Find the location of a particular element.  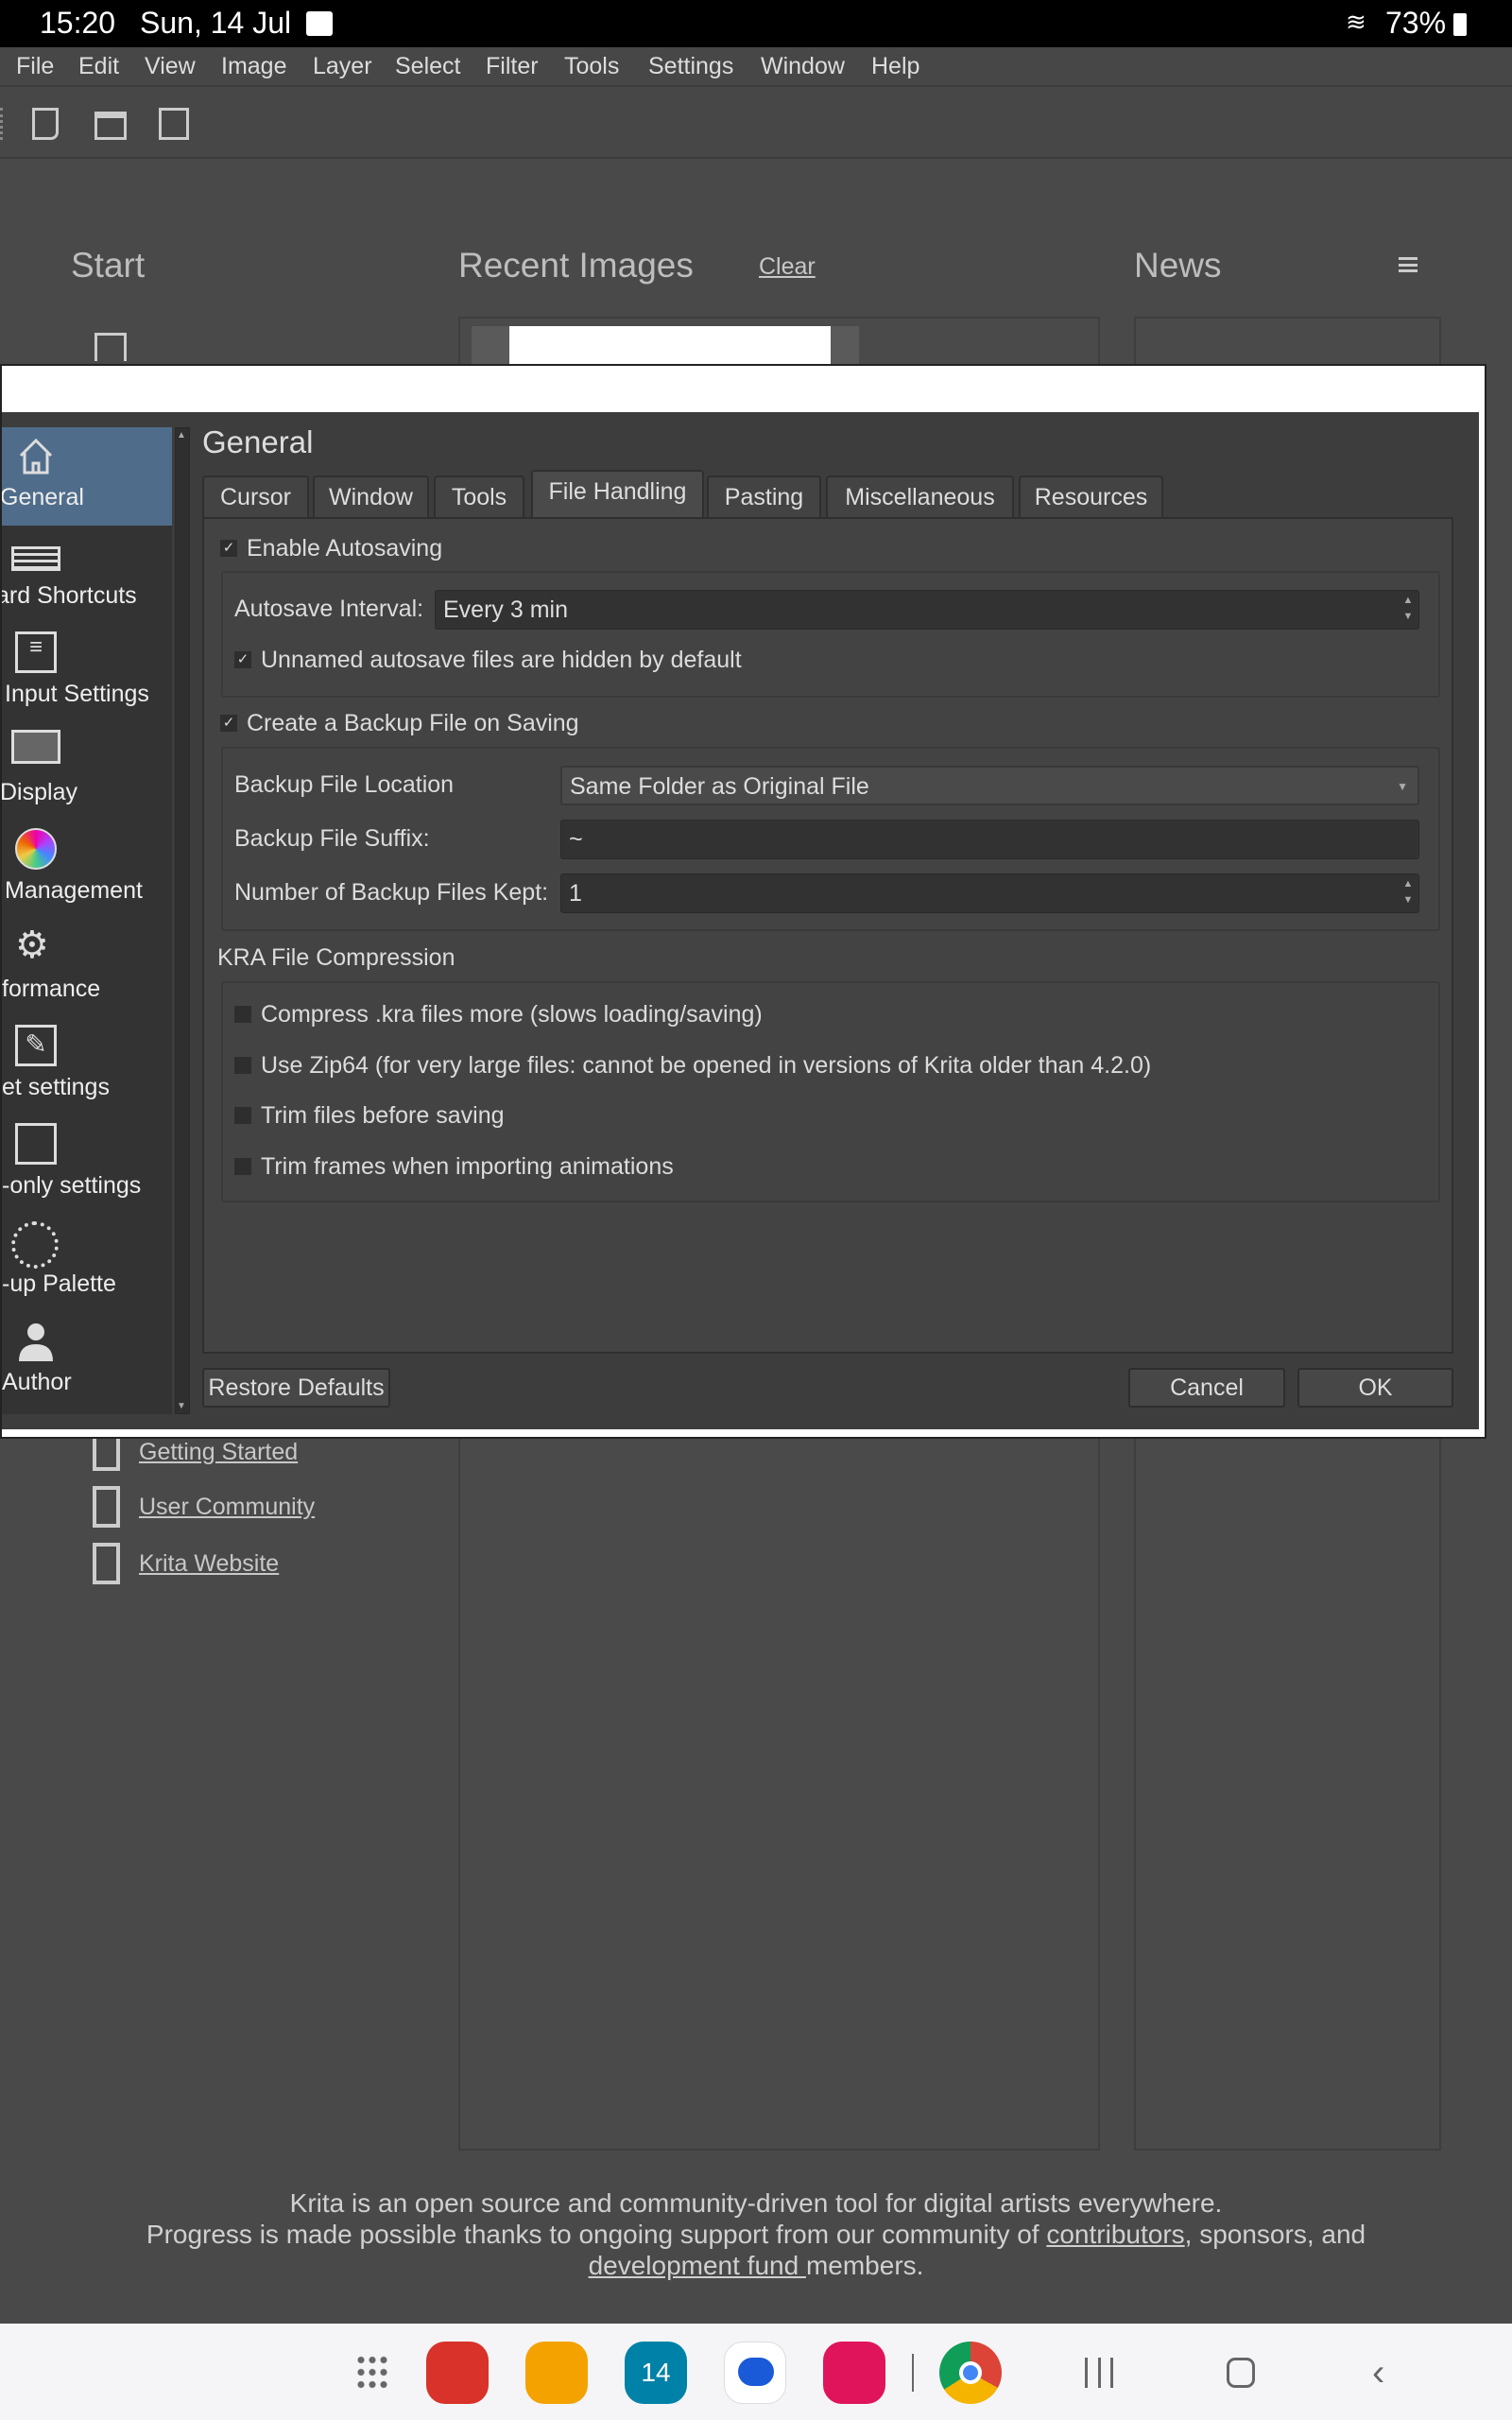

recent-image-thumbnail is located at coordinates (665, 345).